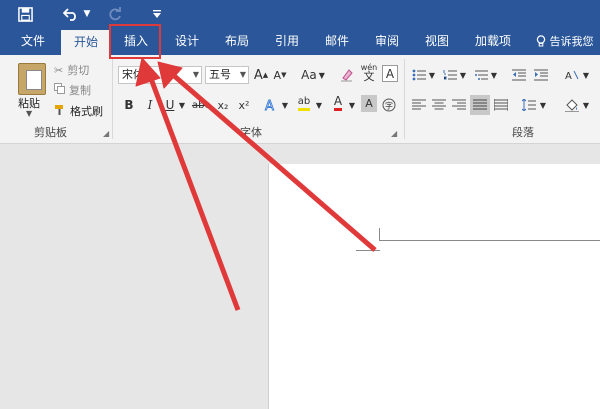  I want to click on align-left-icon, so click(419, 105).